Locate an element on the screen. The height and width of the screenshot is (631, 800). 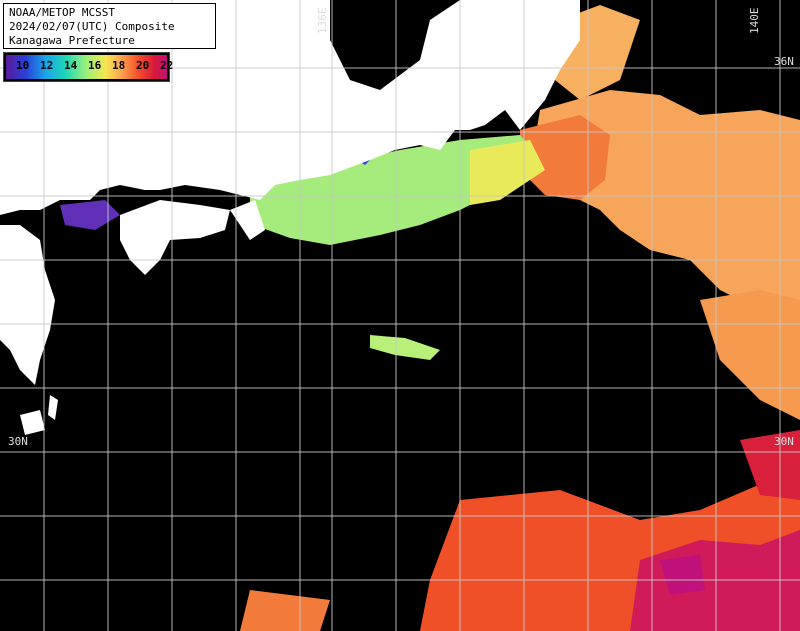
title-line-date: 2024/02/07(UTC) Composite is located at coordinates (92, 26).